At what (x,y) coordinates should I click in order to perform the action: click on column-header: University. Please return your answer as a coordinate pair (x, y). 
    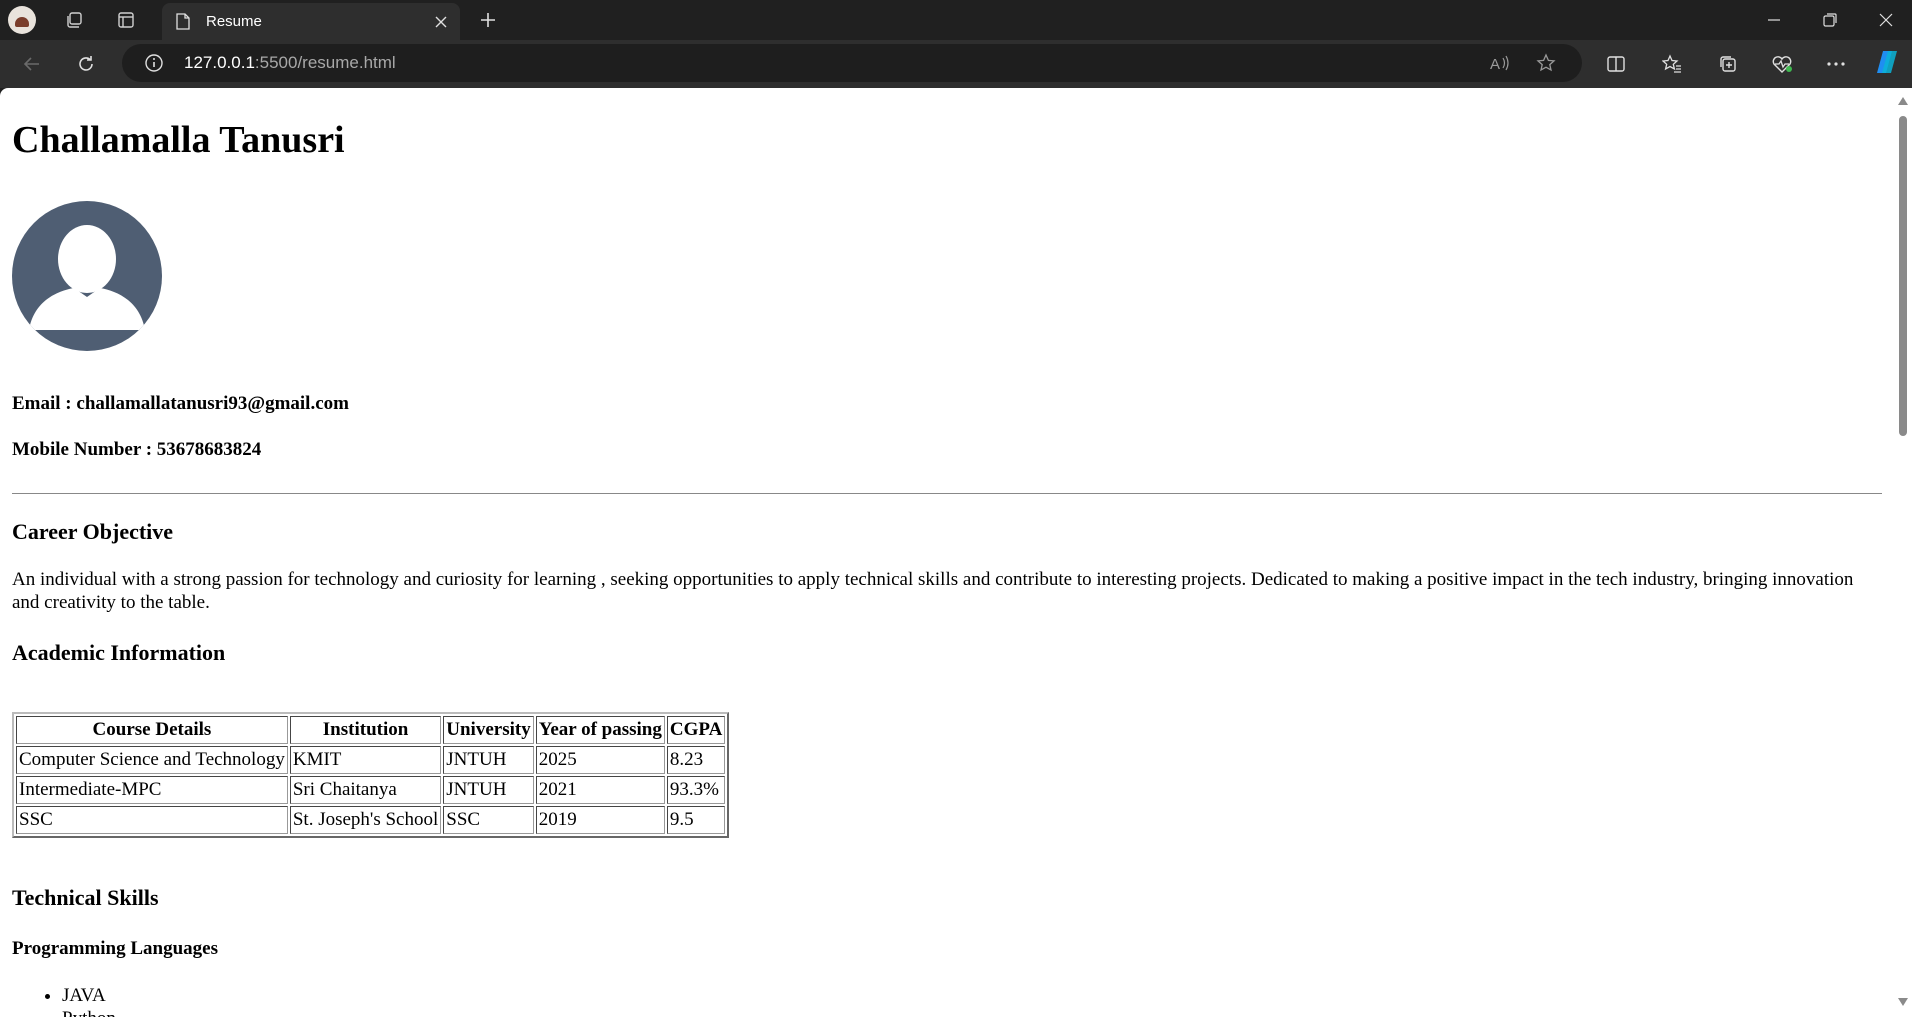
    Looking at the image, I should click on (488, 730).